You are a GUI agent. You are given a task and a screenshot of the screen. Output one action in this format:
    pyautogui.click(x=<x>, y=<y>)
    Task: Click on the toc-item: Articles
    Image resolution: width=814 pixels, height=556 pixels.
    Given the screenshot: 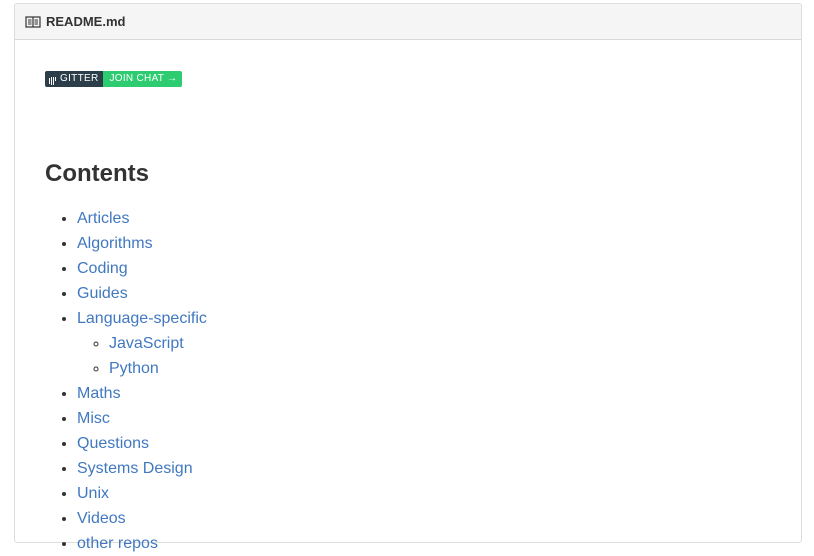 What is the action you would take?
    pyautogui.click(x=142, y=218)
    